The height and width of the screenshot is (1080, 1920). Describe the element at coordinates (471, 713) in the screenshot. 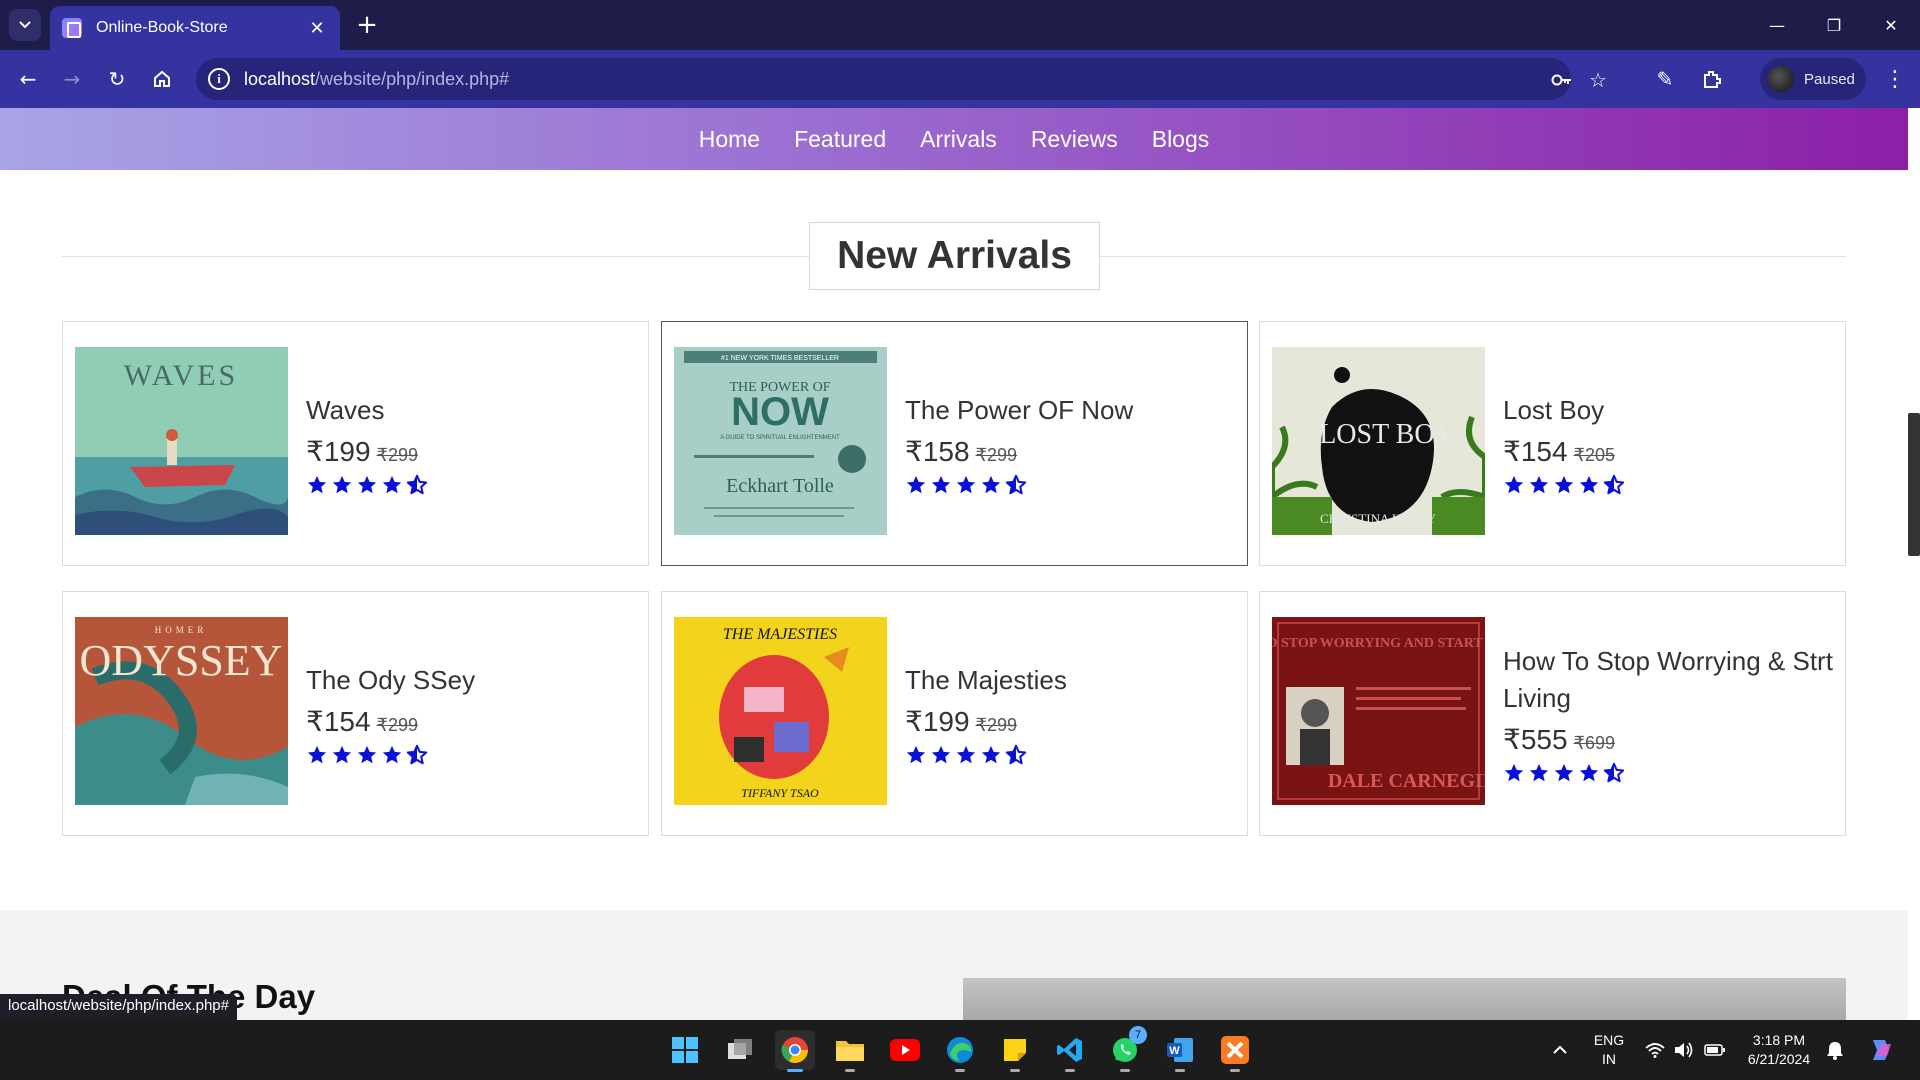

I see `book-info: The Ody SSey ₹154 ₹299` at that location.